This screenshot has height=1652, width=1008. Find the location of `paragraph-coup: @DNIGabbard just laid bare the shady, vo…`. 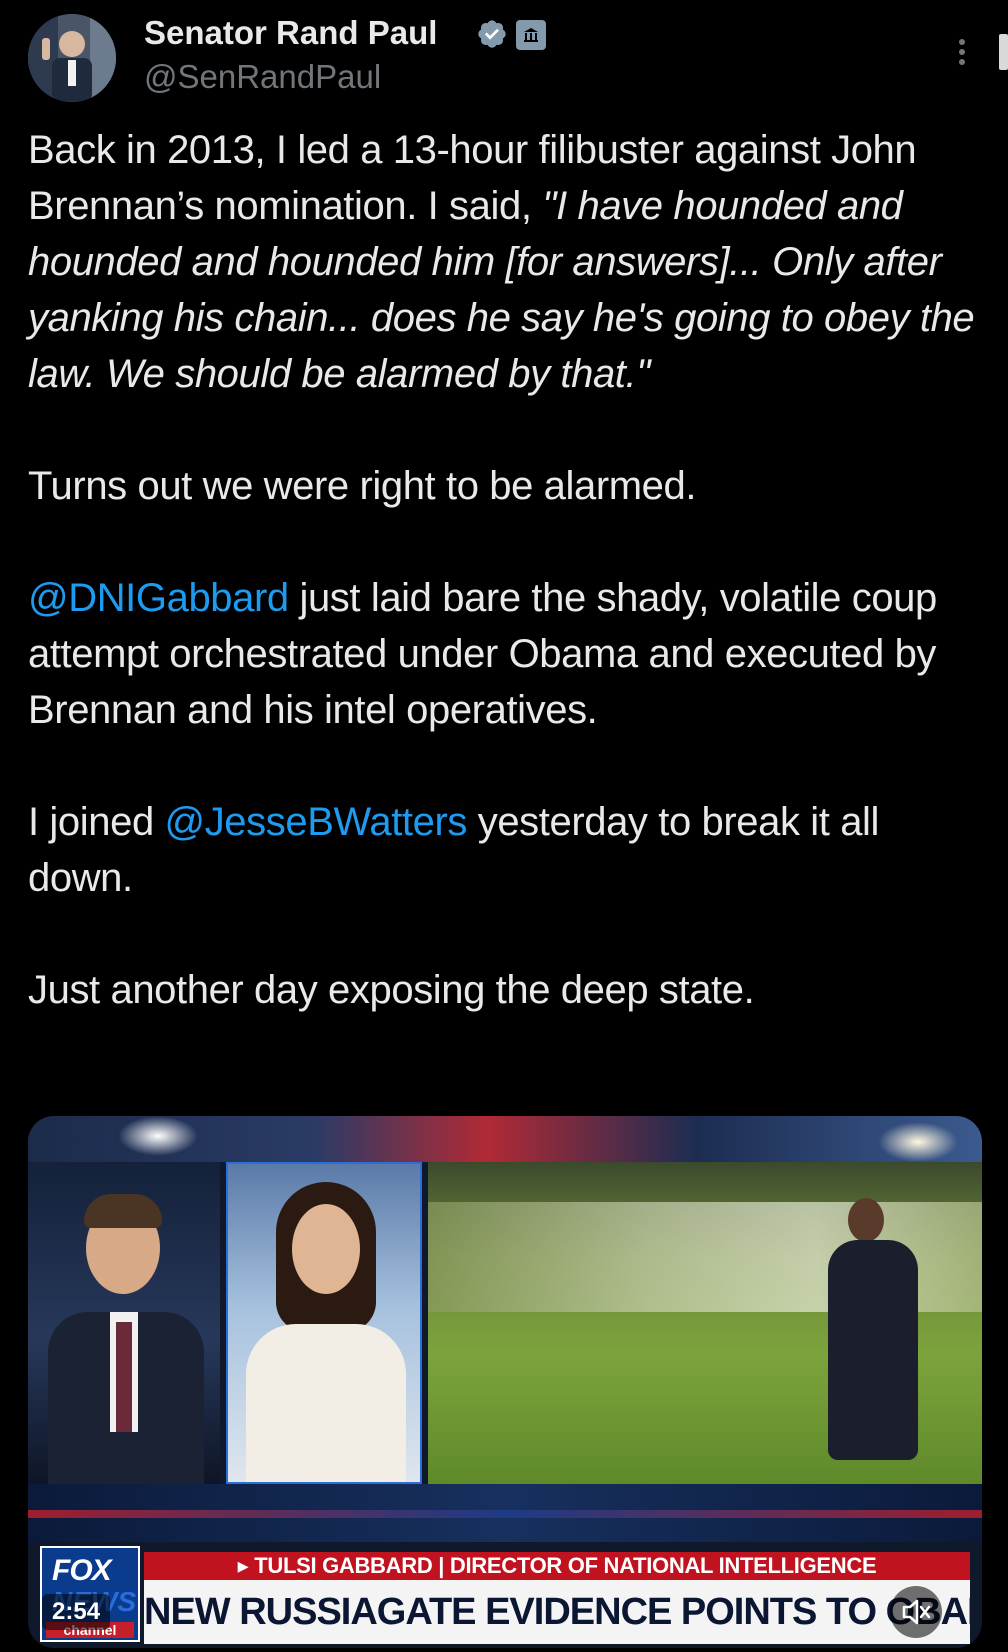

paragraph-coup: @DNIGabbard just laid bare the shady, vo… is located at coordinates (508, 654).